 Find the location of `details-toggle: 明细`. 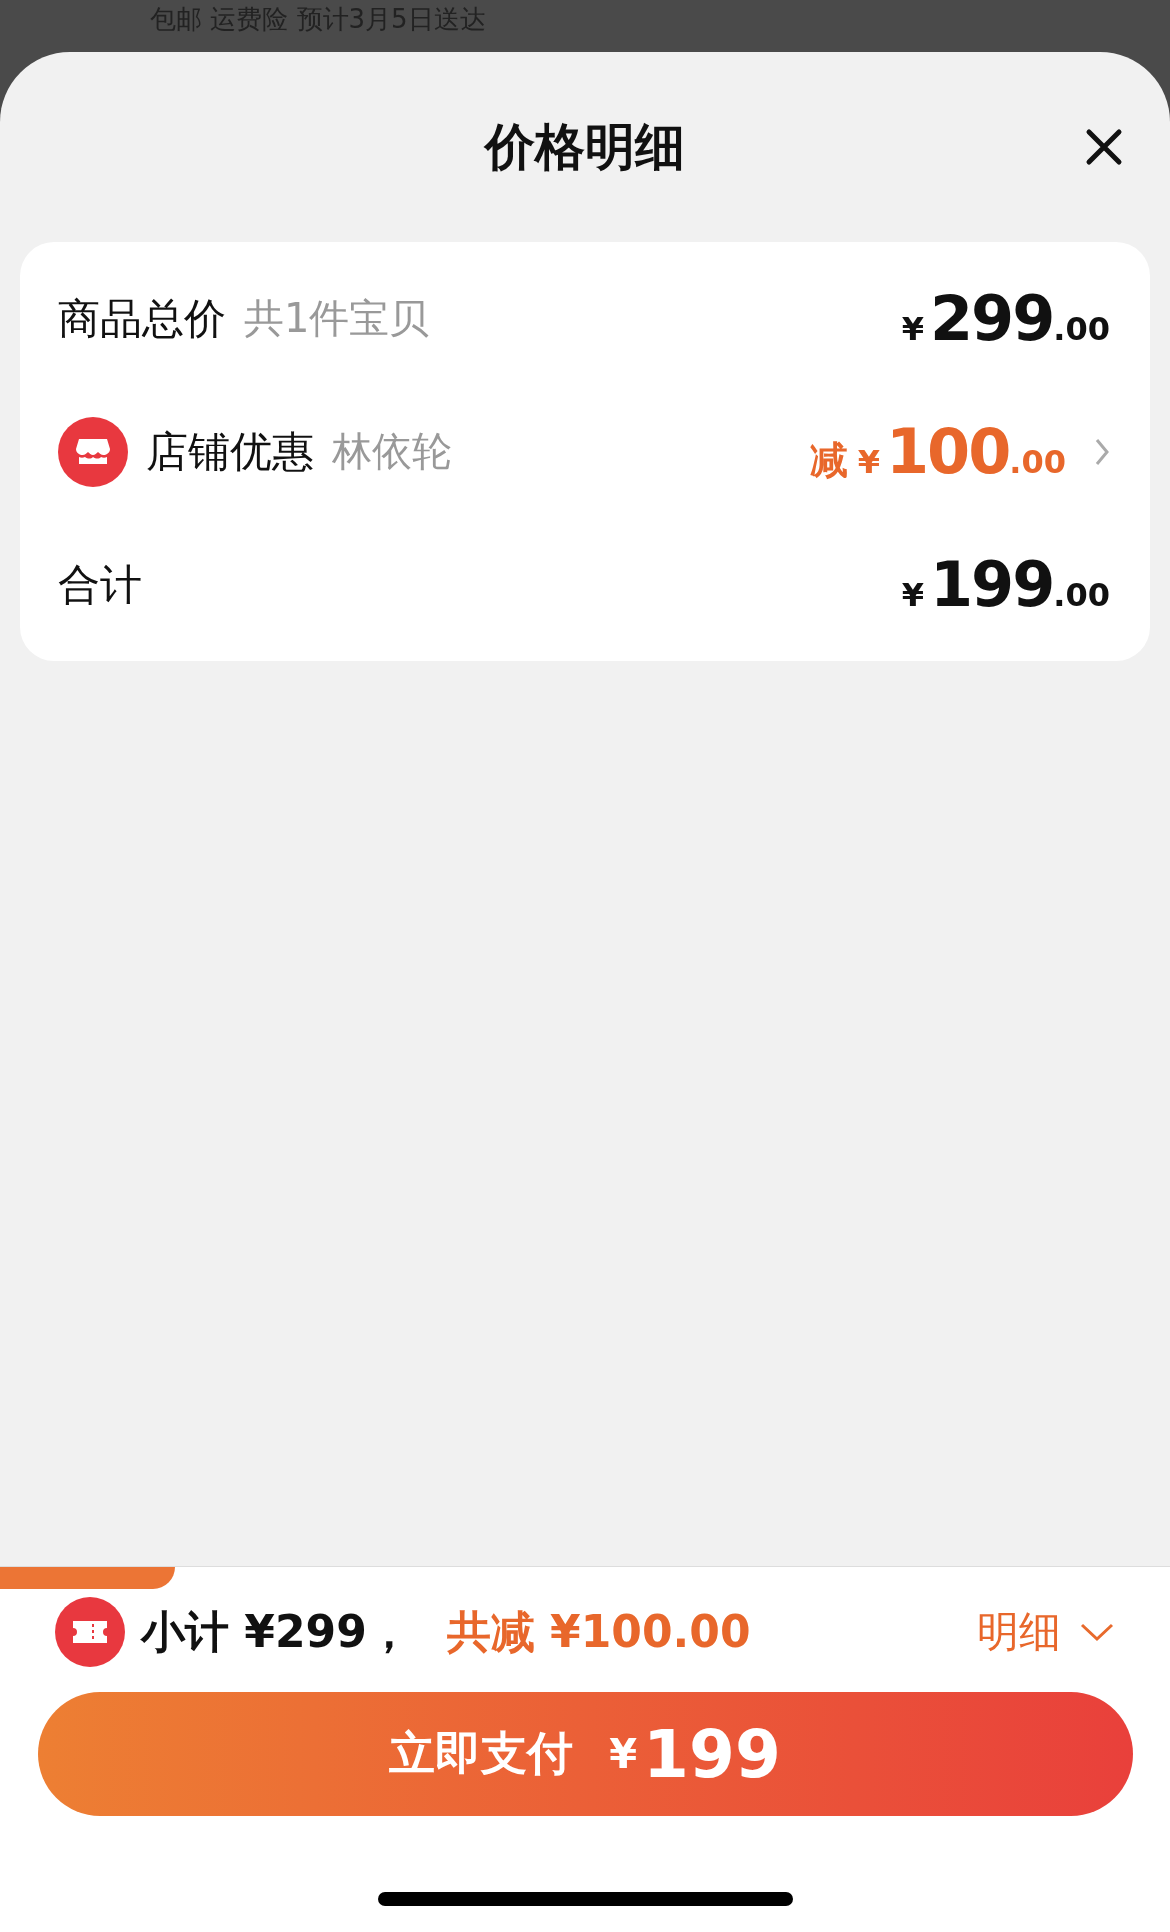

details-toggle: 明细 is located at coordinates (1046, 1632).